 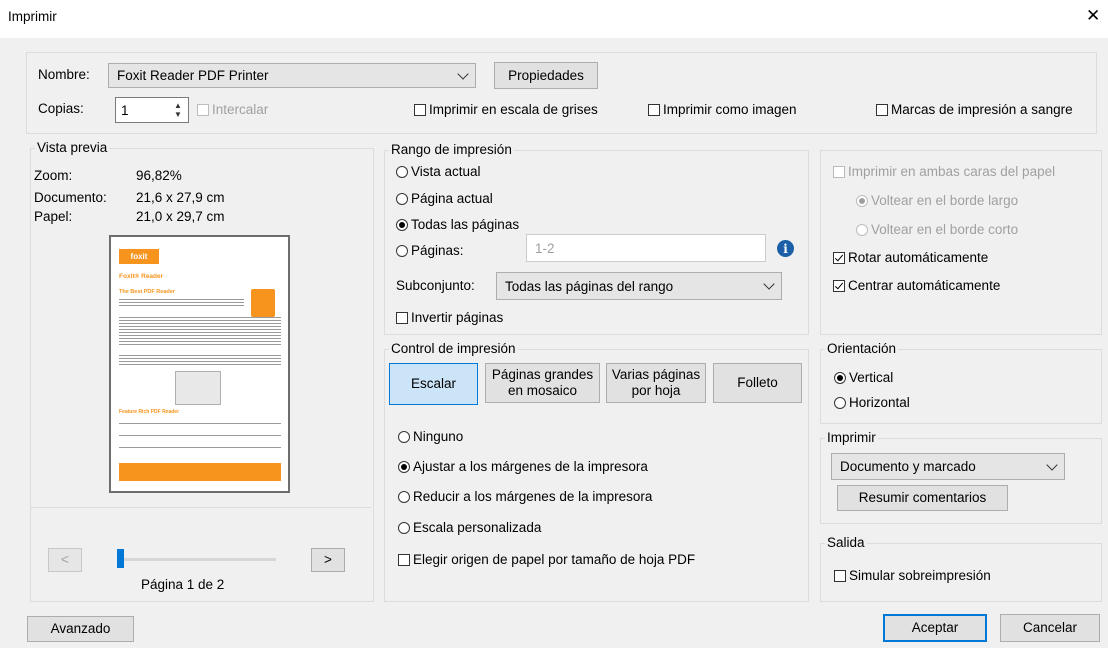 What do you see at coordinates (945, 229) in the screenshot?
I see `flip-short-edge-label: Voltear en el borde corto` at bounding box center [945, 229].